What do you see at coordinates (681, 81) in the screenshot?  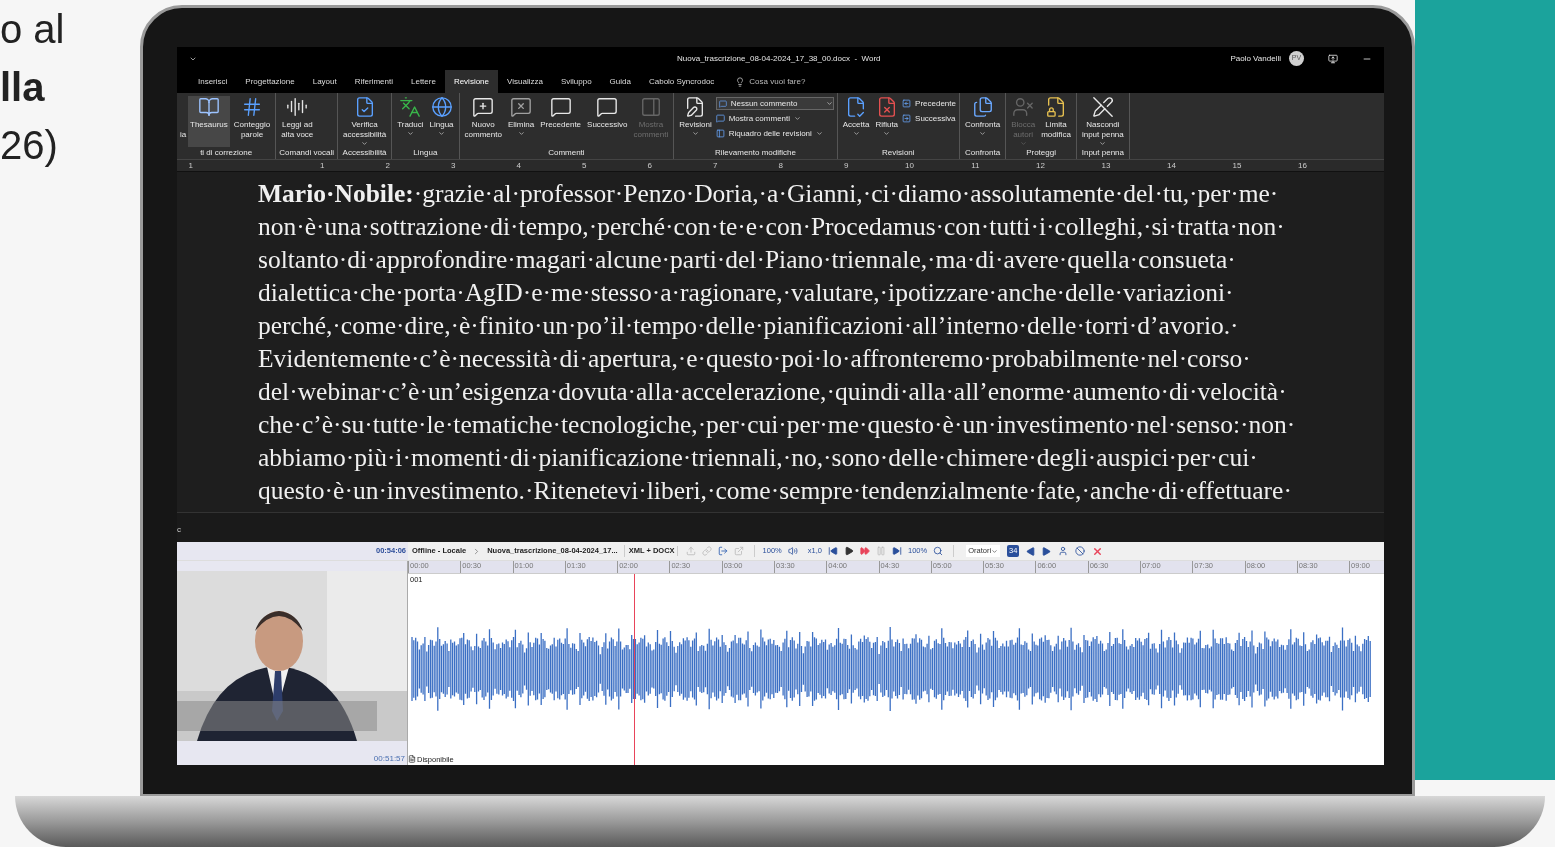 I see `ribbon-tab: Cabolo Syncrodoc` at bounding box center [681, 81].